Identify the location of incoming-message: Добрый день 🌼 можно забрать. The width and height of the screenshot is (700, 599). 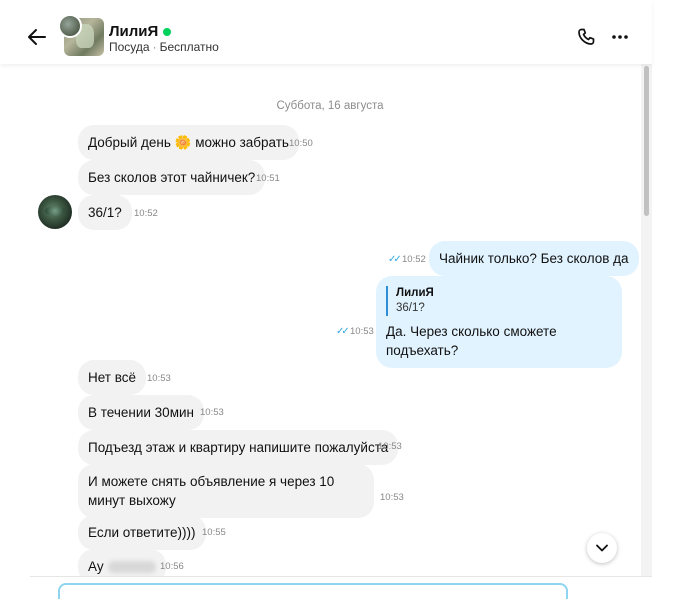
(188, 142).